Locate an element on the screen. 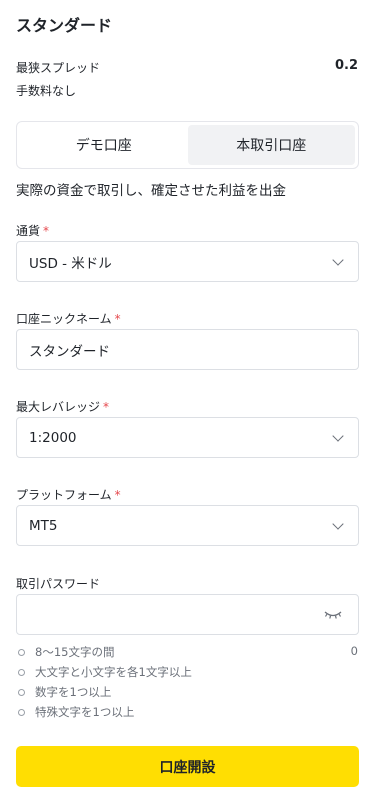 The width and height of the screenshot is (375, 802). password-rule: 数字を1つ以上 is located at coordinates (64, 692).